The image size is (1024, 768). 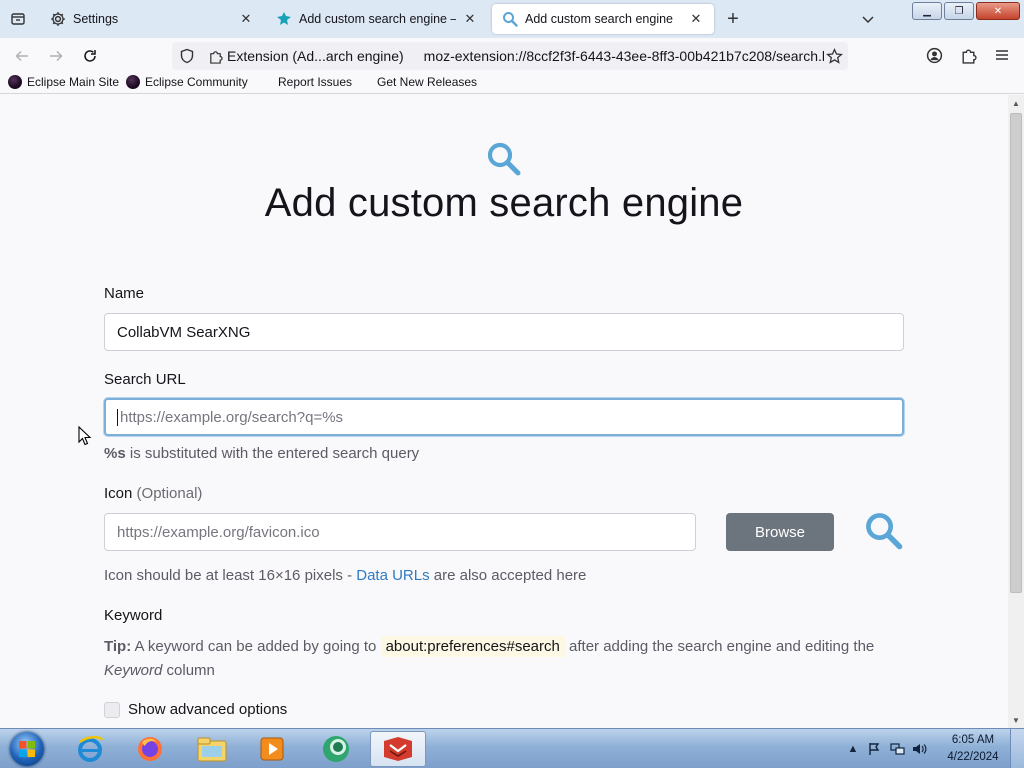 What do you see at coordinates (1016, 720) in the screenshot?
I see `scroll-down-arrow-icon: ▼` at bounding box center [1016, 720].